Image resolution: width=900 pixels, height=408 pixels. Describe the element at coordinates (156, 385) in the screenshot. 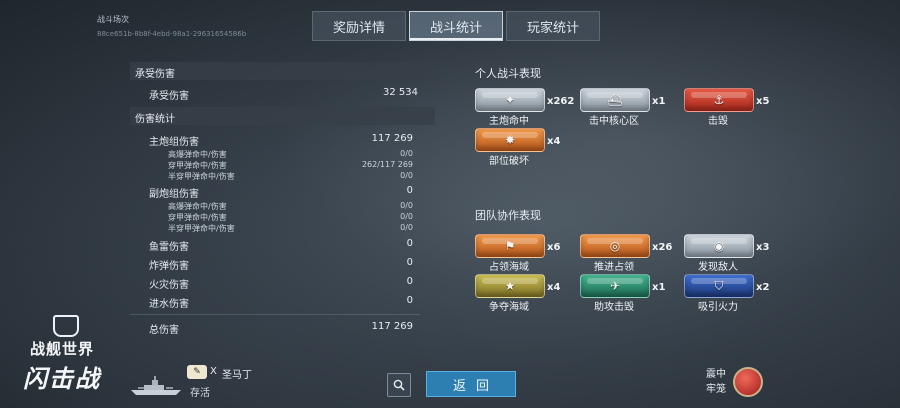

I see `ship-thumbnail-icon` at that location.